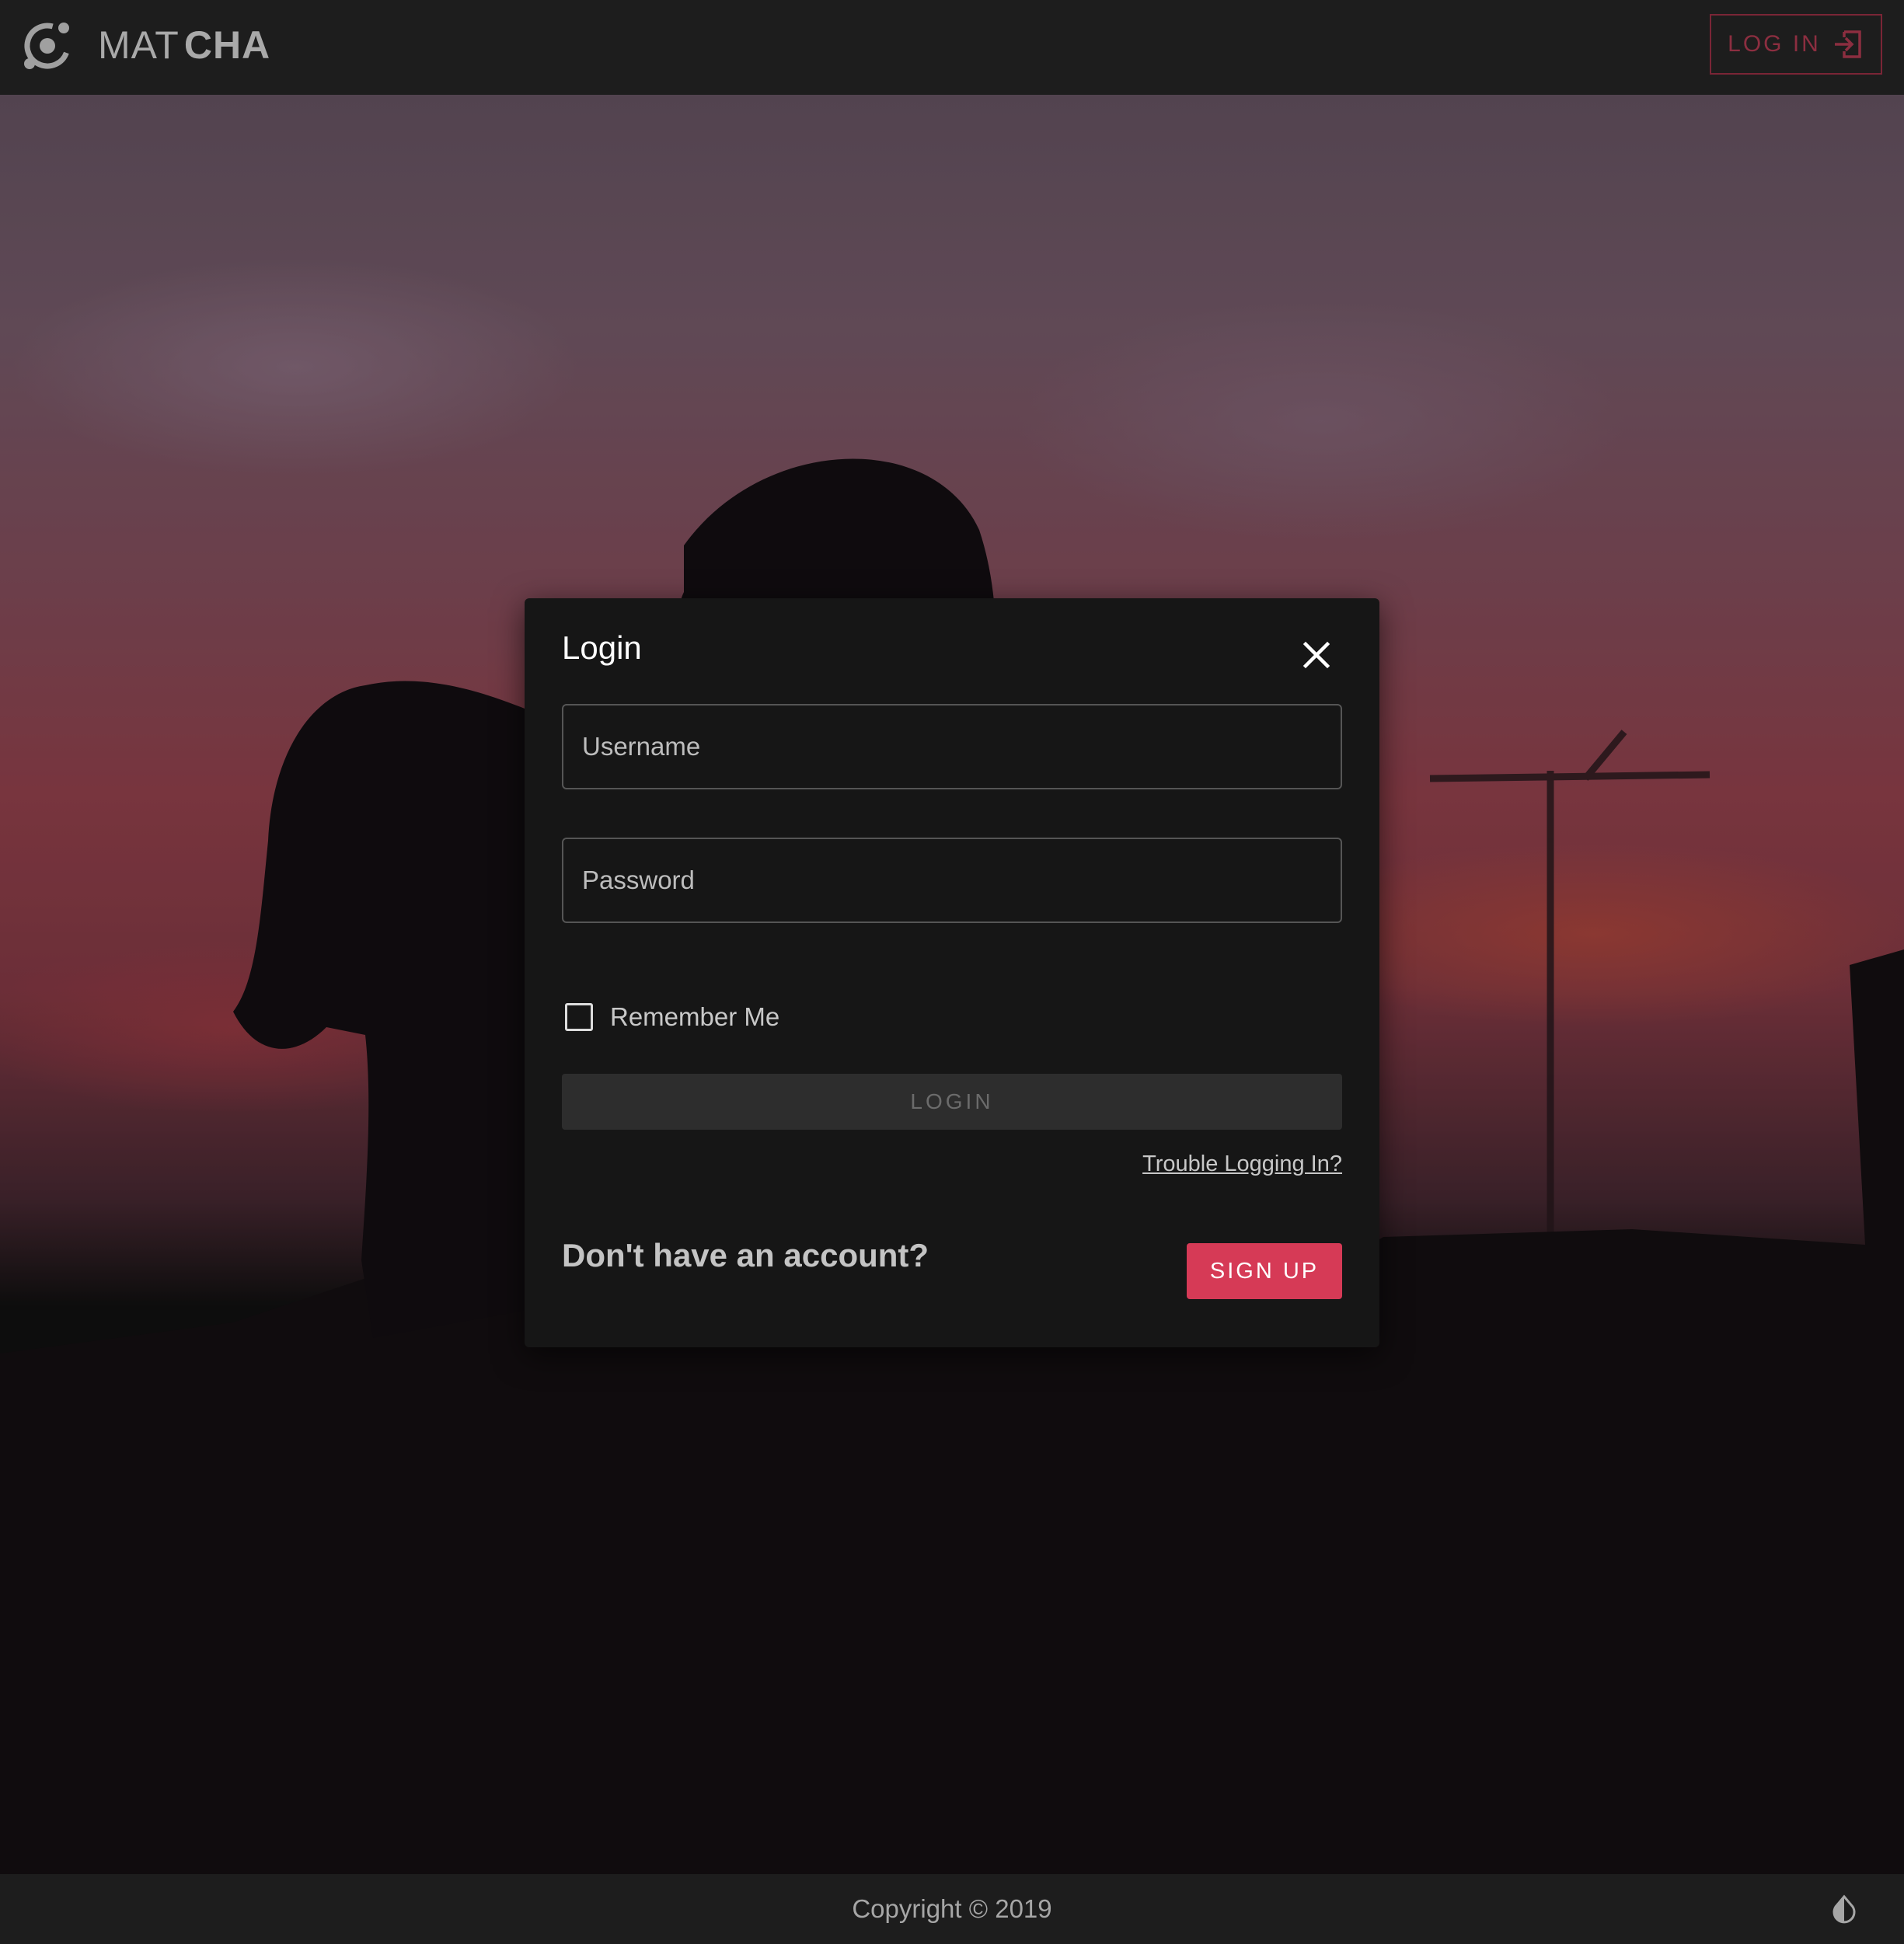  Describe the element at coordinates (1316, 655) in the screenshot. I see `close-icon` at that location.